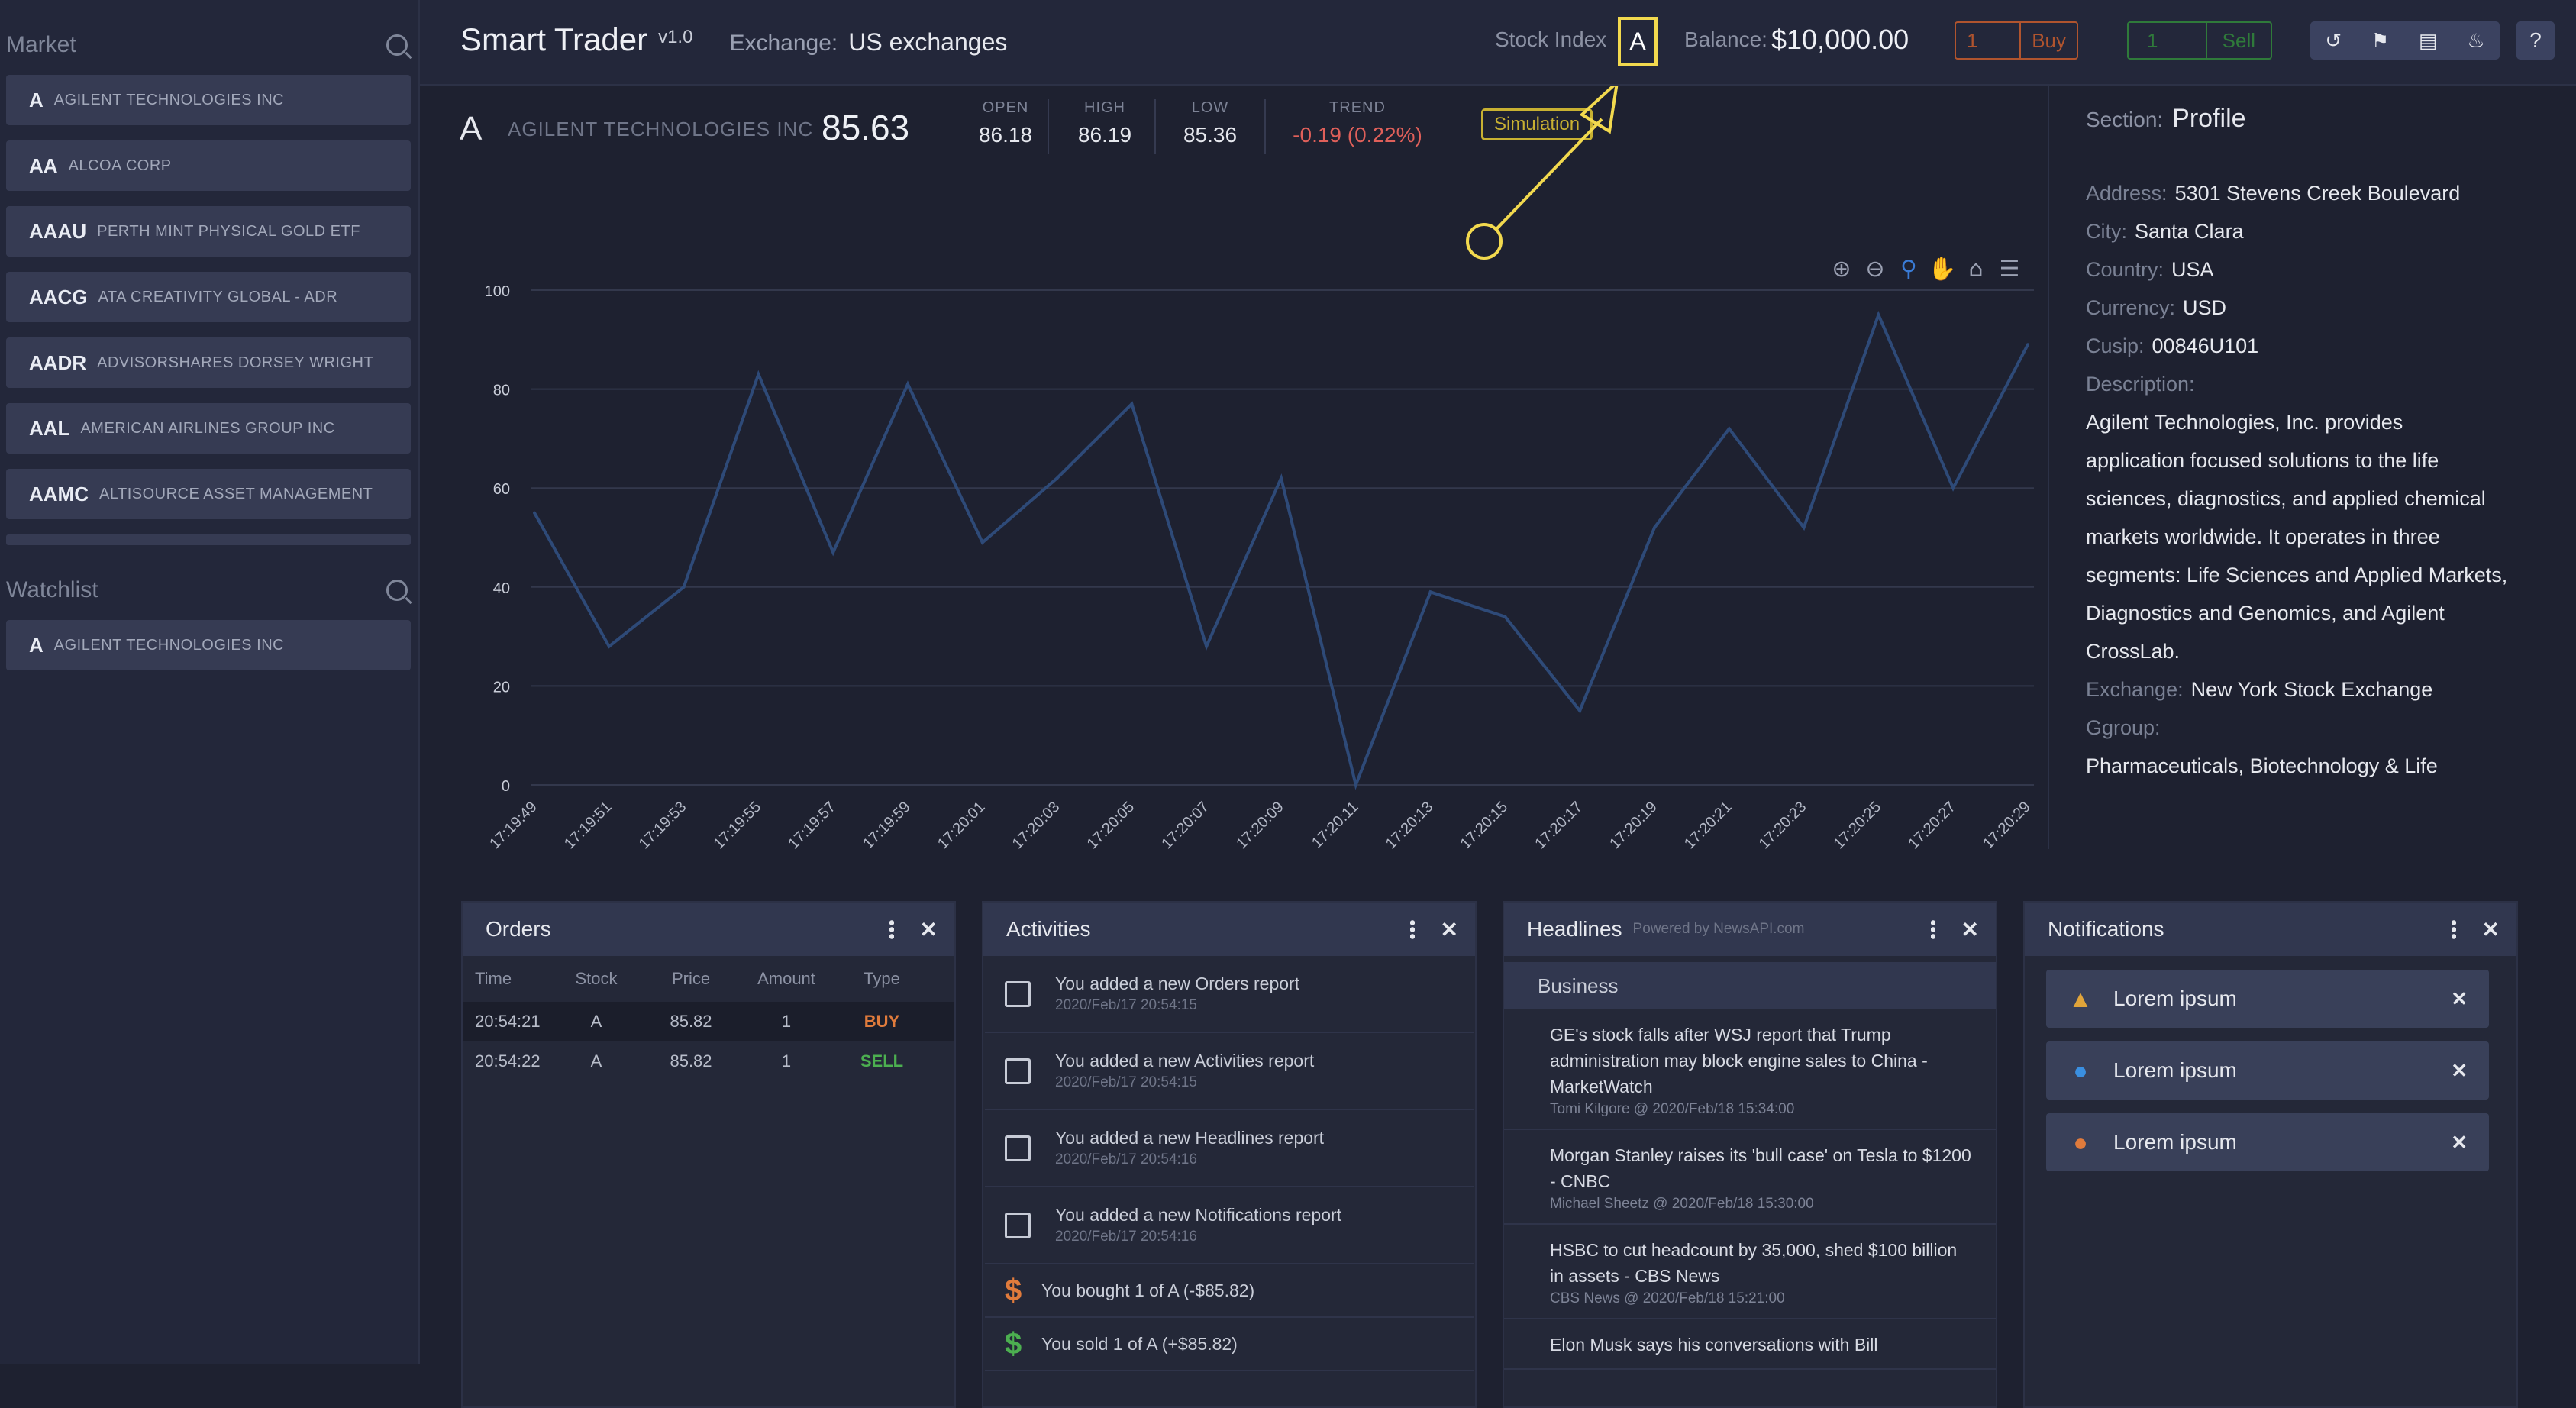  What do you see at coordinates (2333, 41) in the screenshot?
I see `history-icon: ↺` at bounding box center [2333, 41].